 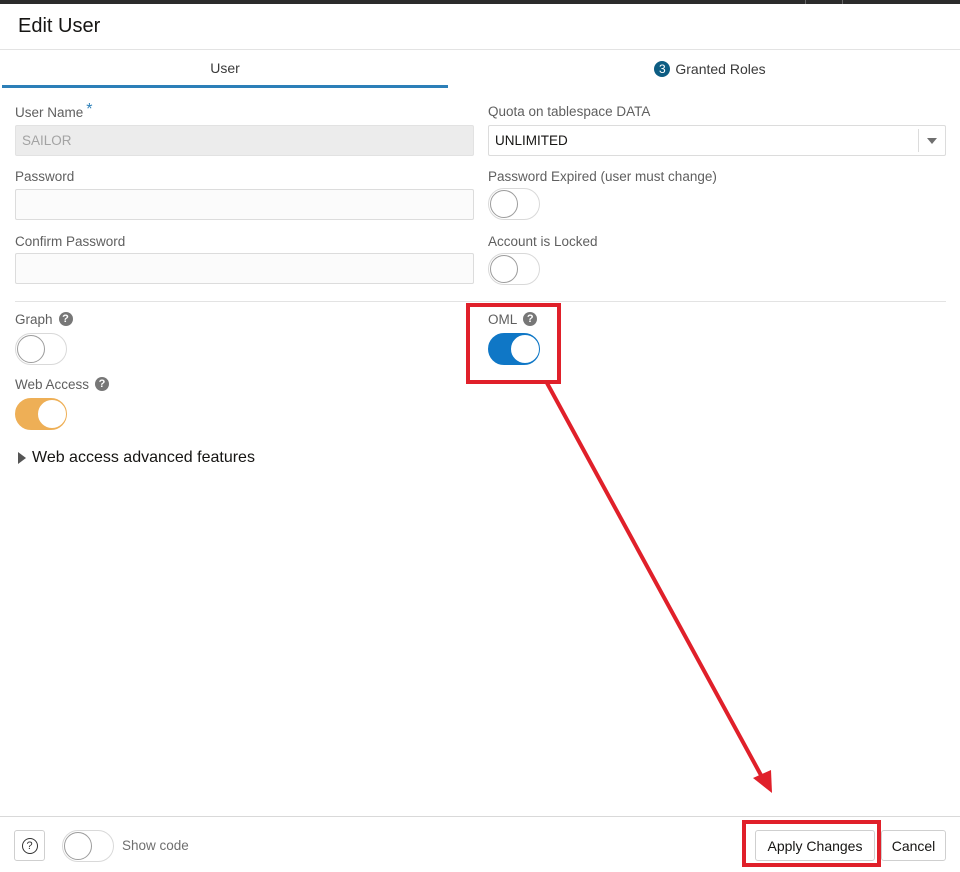 I want to click on graph-help-icon: ?, so click(x=65, y=319).